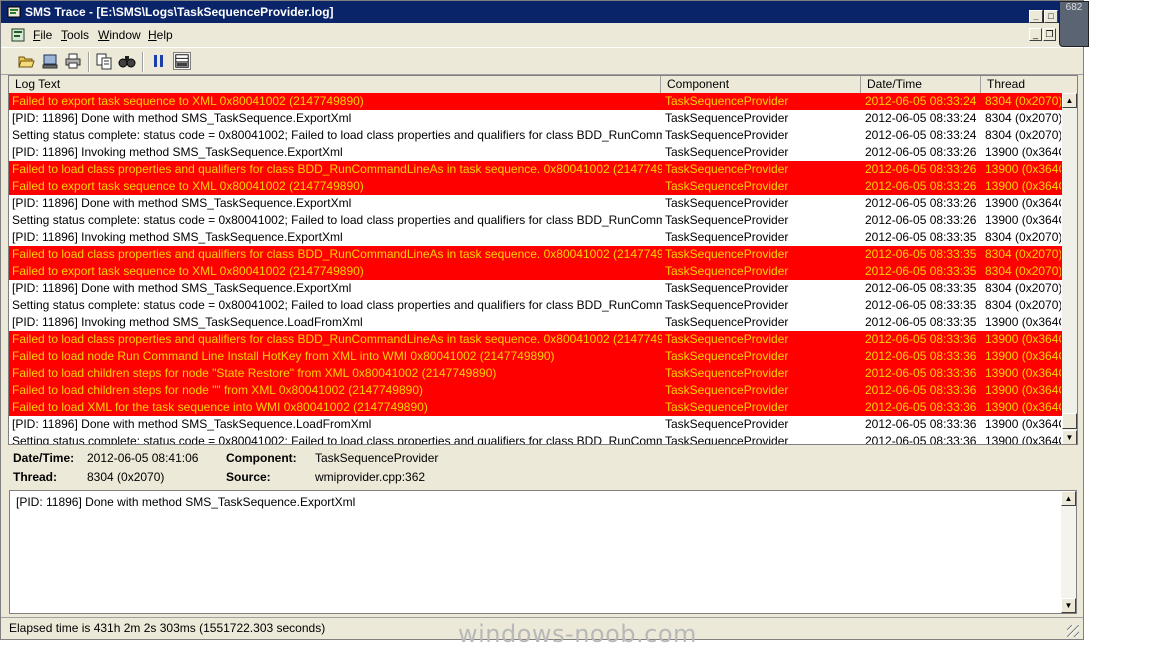  Describe the element at coordinates (1049, 34) in the screenshot. I see `child-restore-button: ❐` at that location.